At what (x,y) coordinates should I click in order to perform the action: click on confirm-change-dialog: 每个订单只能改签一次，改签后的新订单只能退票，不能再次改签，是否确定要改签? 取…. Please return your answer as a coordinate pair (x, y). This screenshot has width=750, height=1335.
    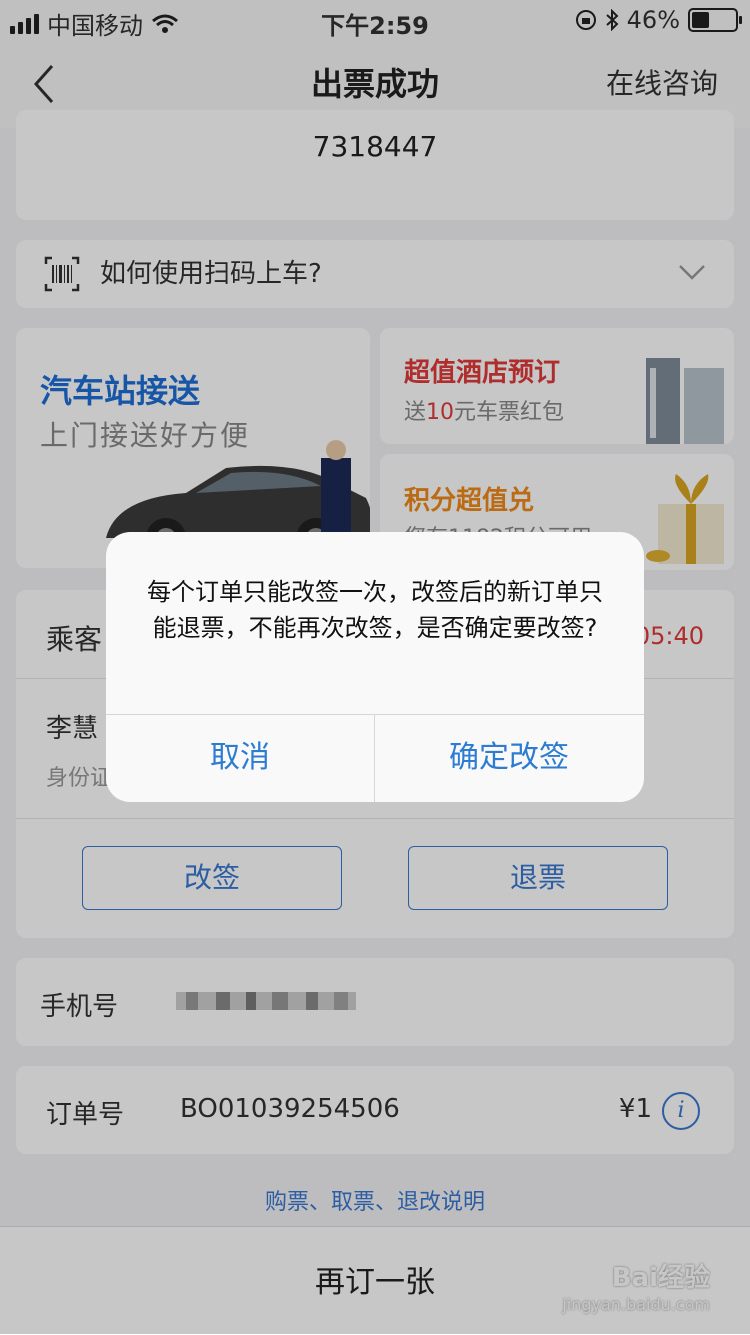
    Looking at the image, I should click on (375, 667).